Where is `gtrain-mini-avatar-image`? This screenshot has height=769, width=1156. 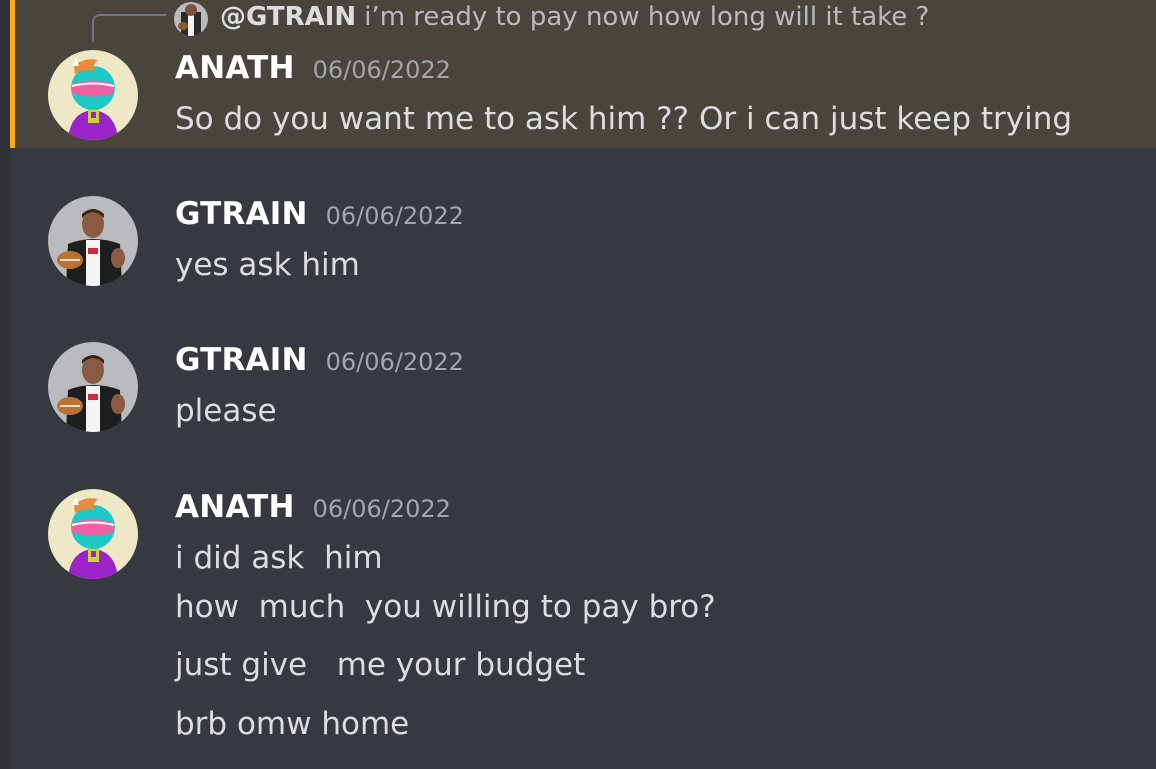
gtrain-mini-avatar-image is located at coordinates (191, 19).